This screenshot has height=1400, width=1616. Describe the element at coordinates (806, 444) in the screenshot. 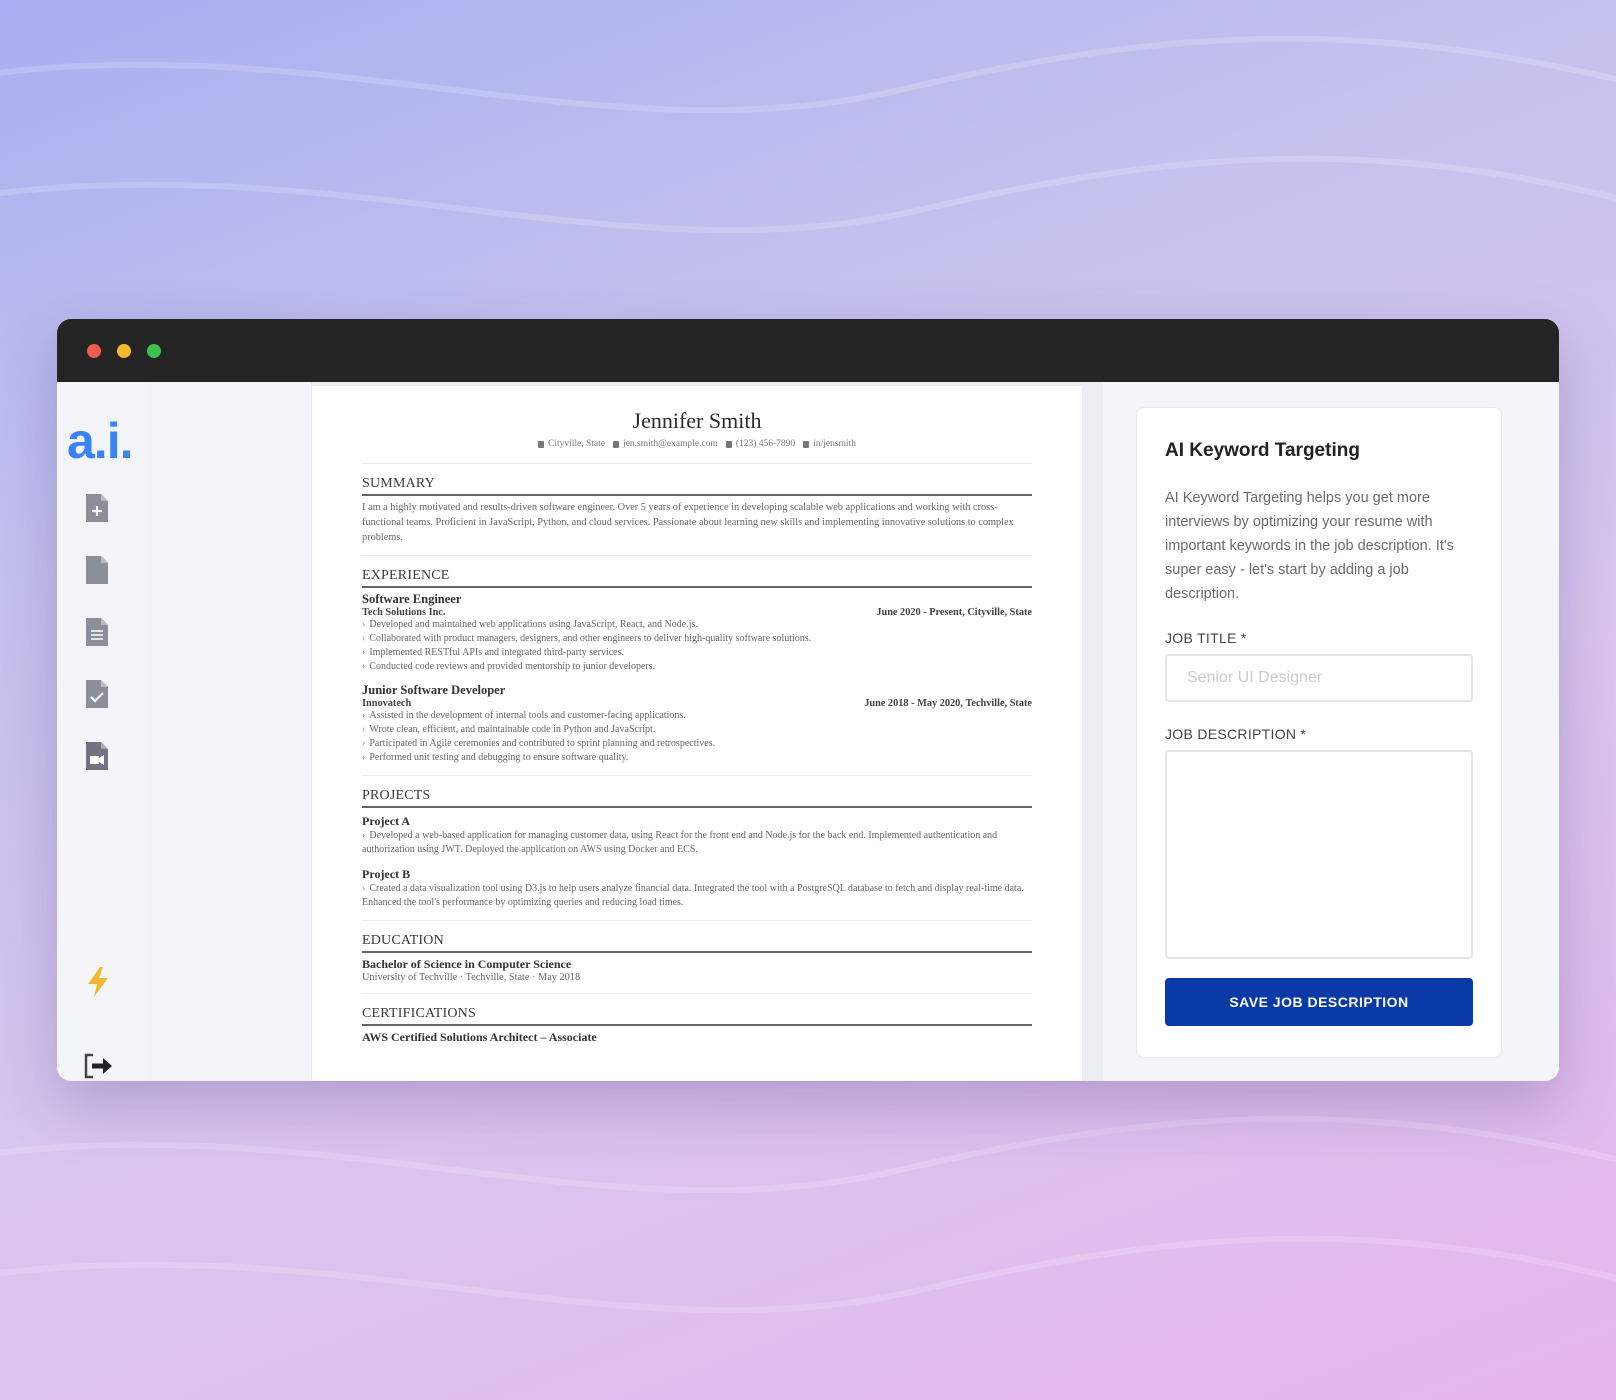

I see `linkedin-icon` at that location.